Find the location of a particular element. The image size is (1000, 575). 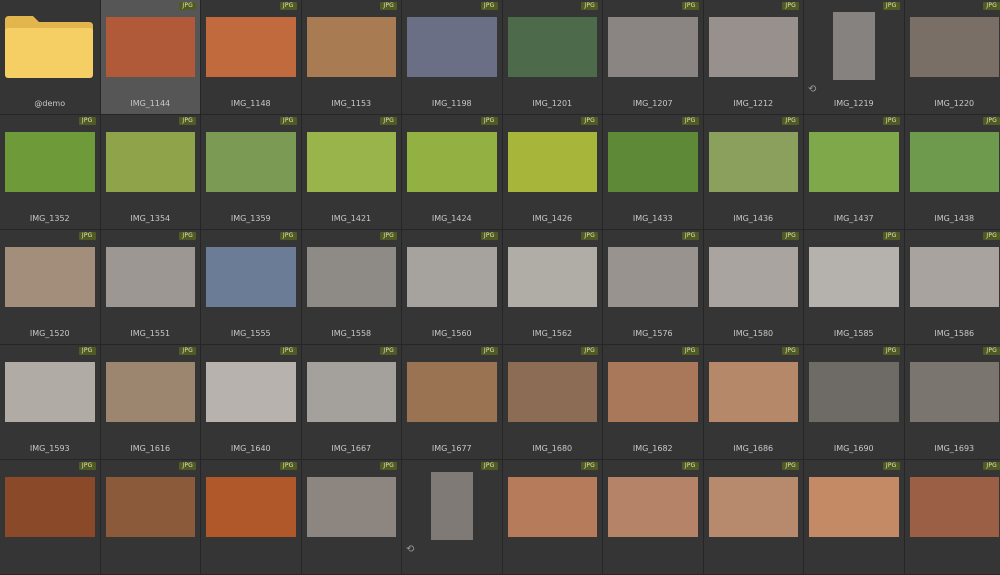

thumbnail-item: JPGIMG_1359 is located at coordinates (251, 172).